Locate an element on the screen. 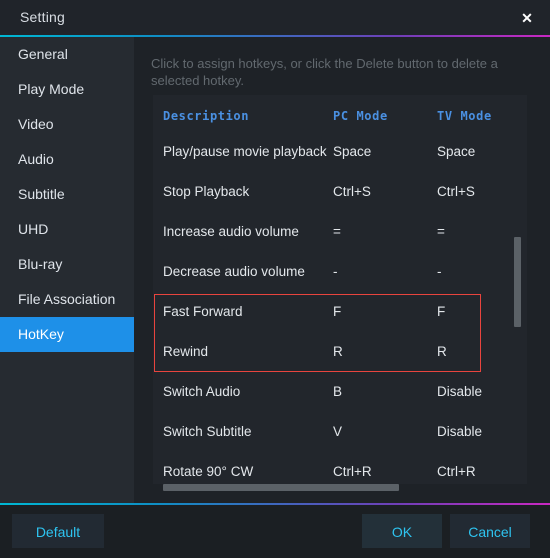 This screenshot has height=558, width=550. vertical-scrollbar-thumb is located at coordinates (517, 282).